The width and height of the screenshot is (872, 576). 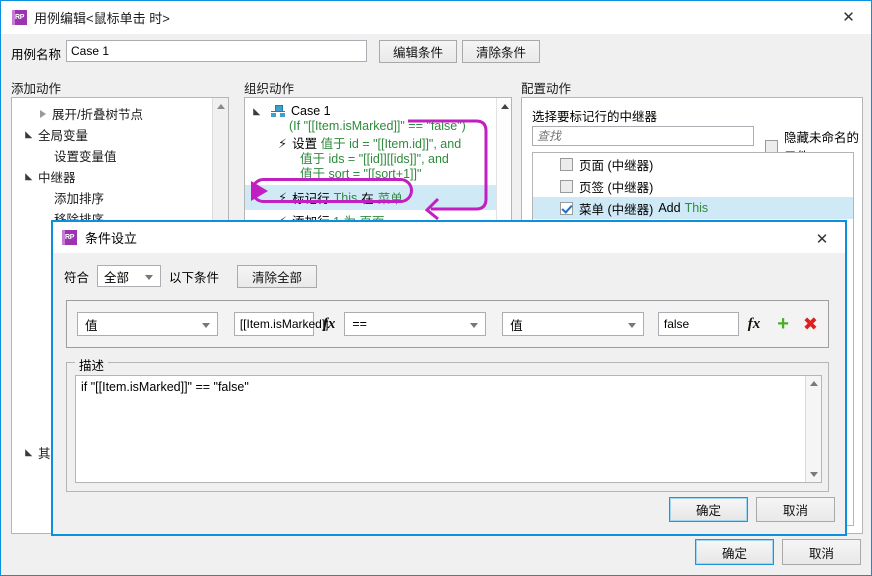 I want to click on dialog-ok-button: 确定, so click(x=708, y=509).